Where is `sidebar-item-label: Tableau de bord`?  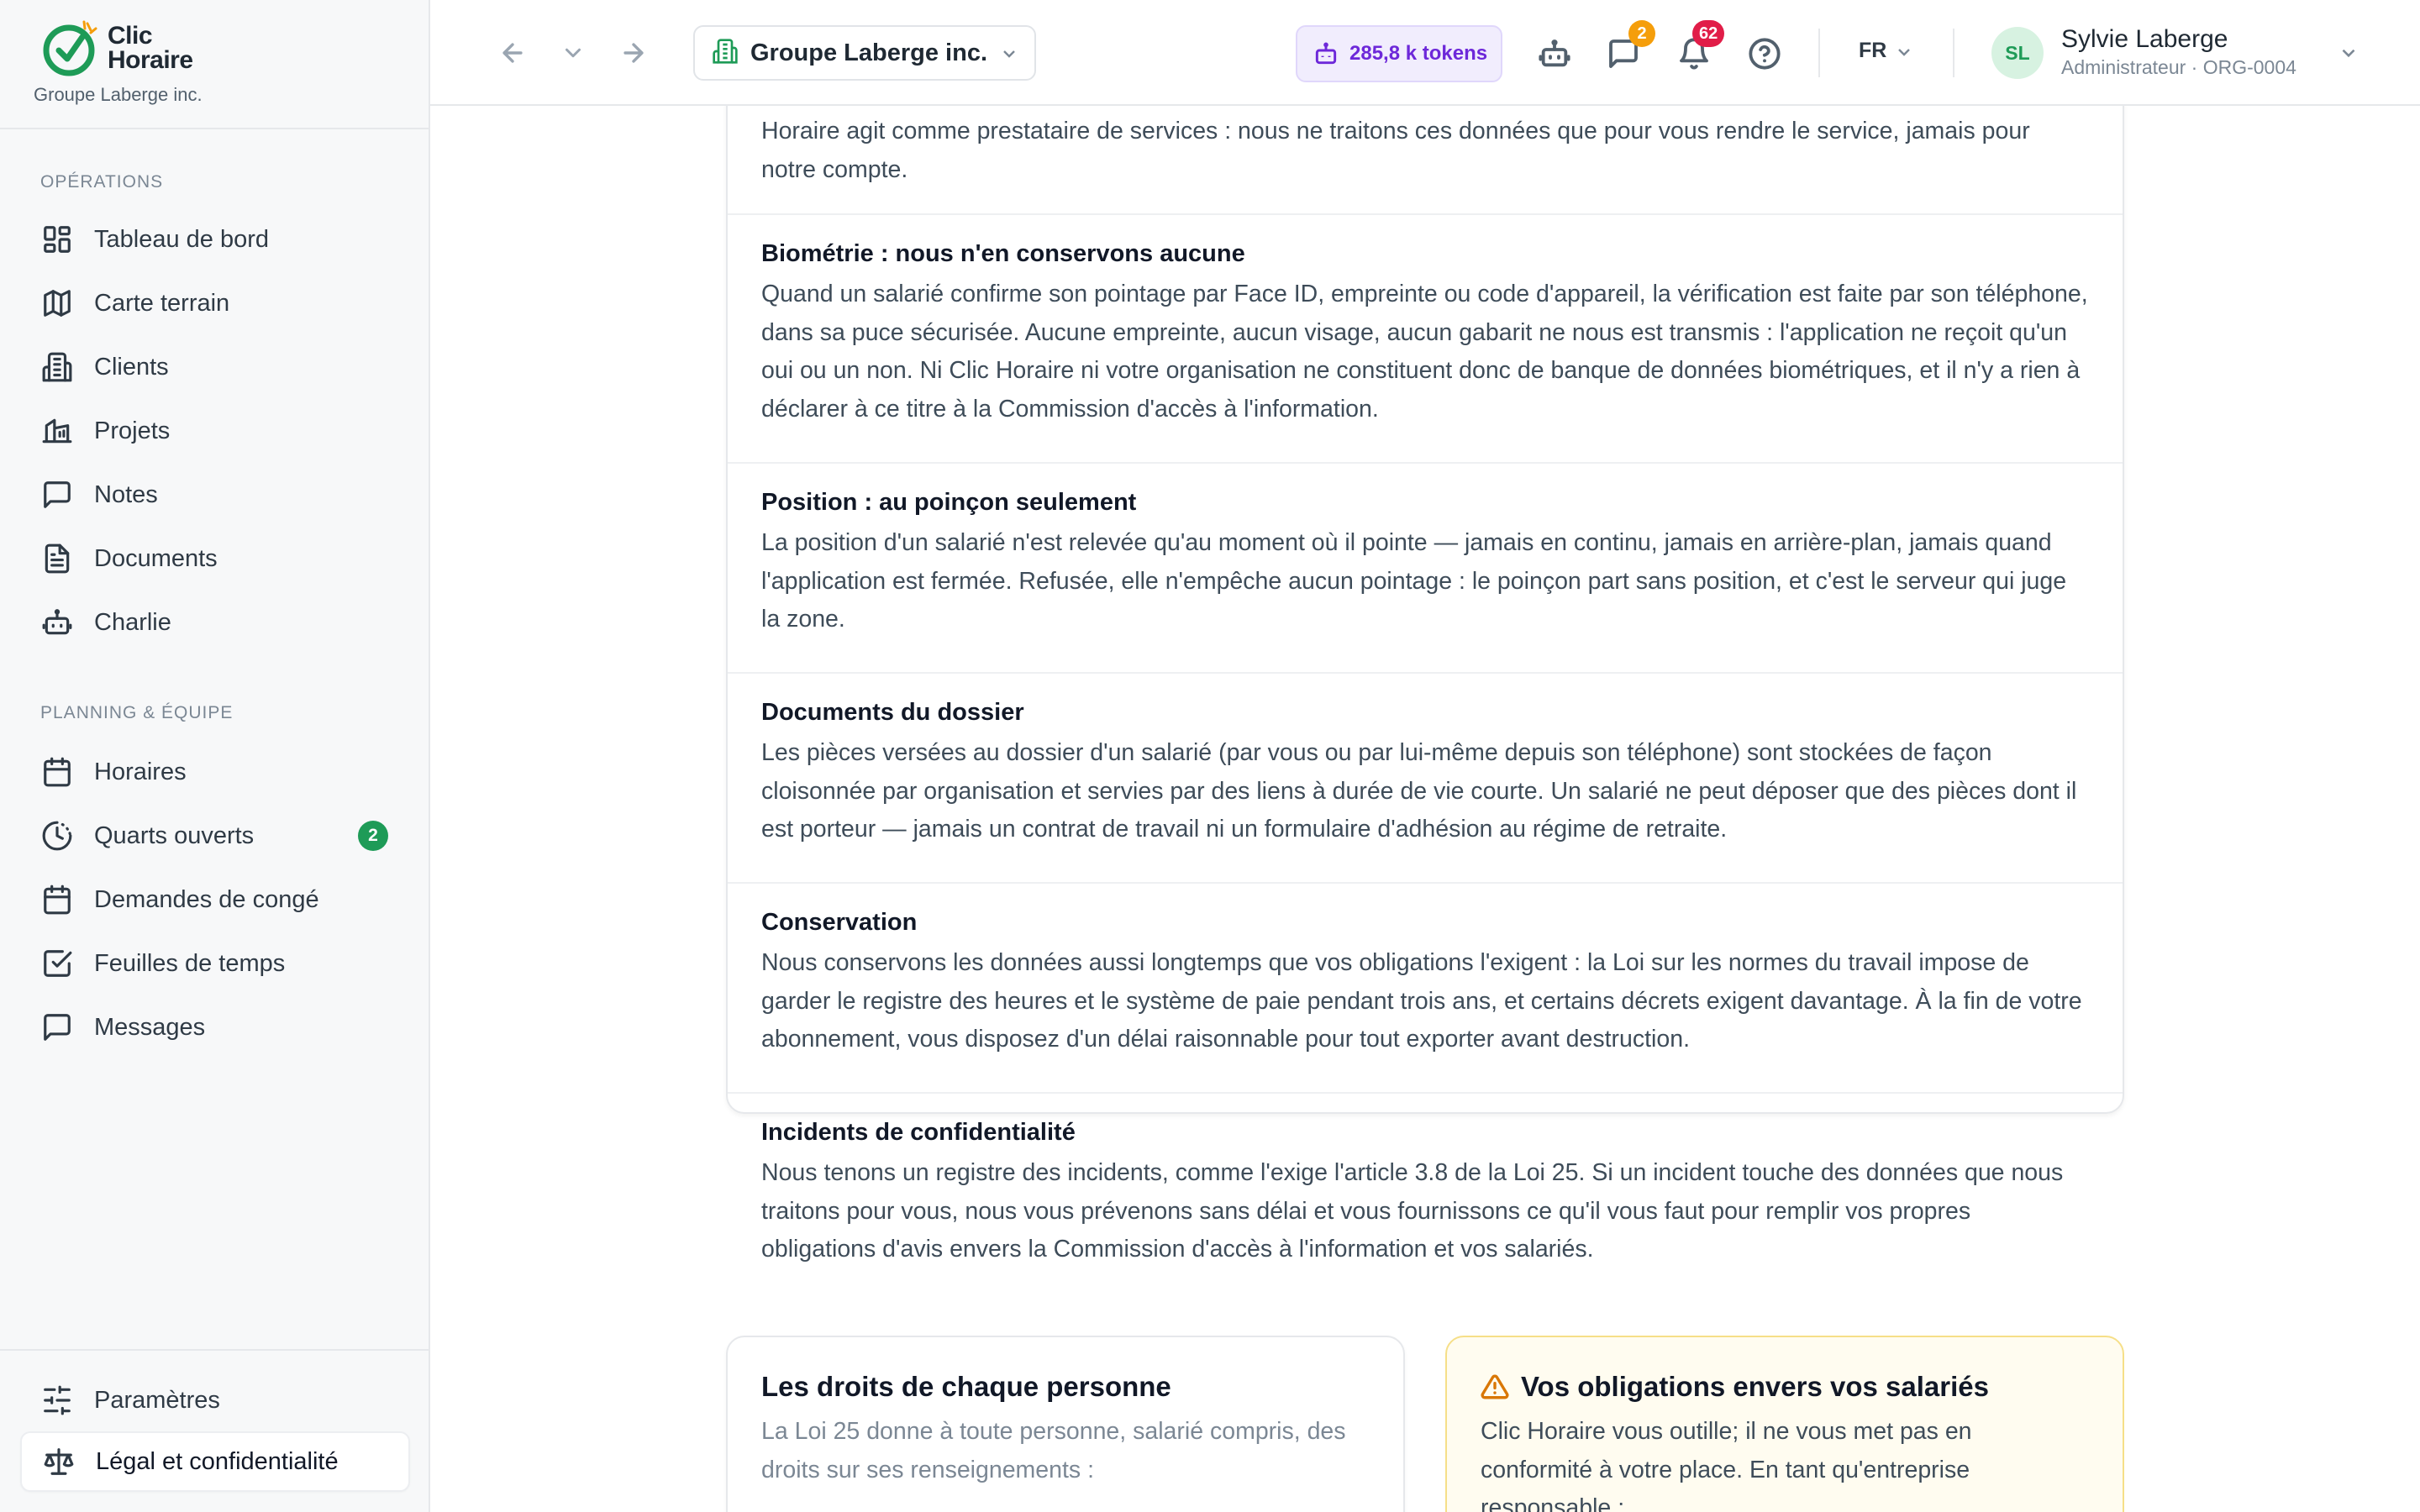
sidebar-item-label: Tableau de bord is located at coordinates (181, 239).